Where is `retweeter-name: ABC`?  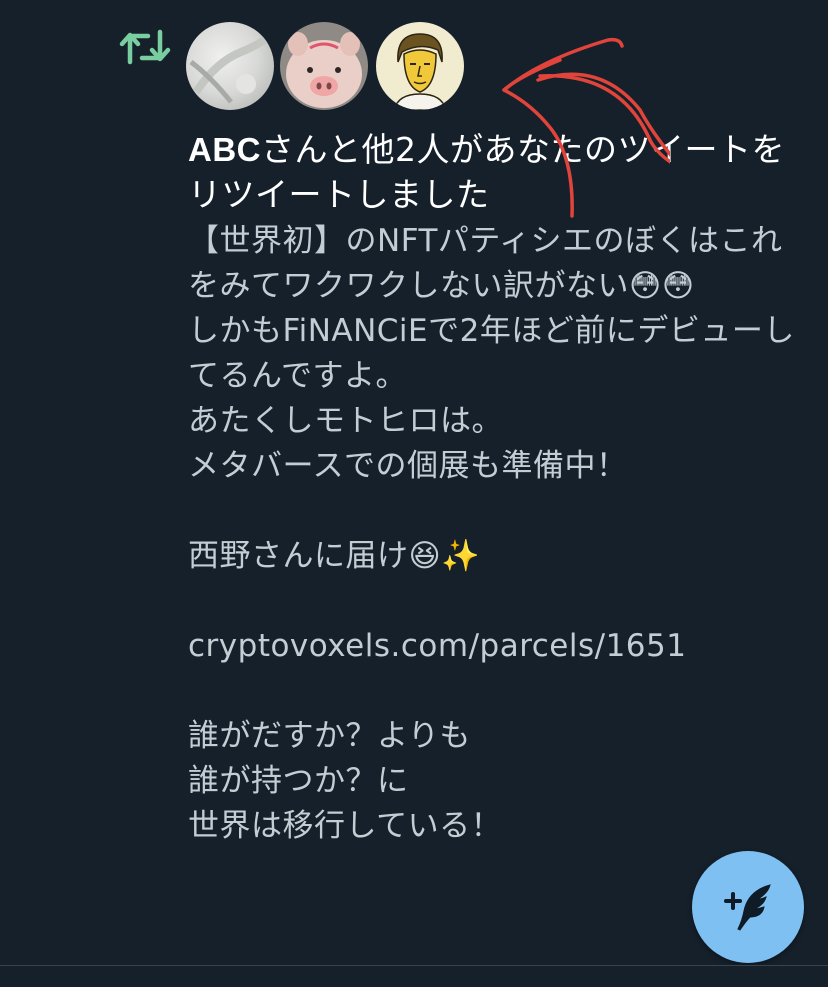 retweeter-name: ABC is located at coordinates (224, 149).